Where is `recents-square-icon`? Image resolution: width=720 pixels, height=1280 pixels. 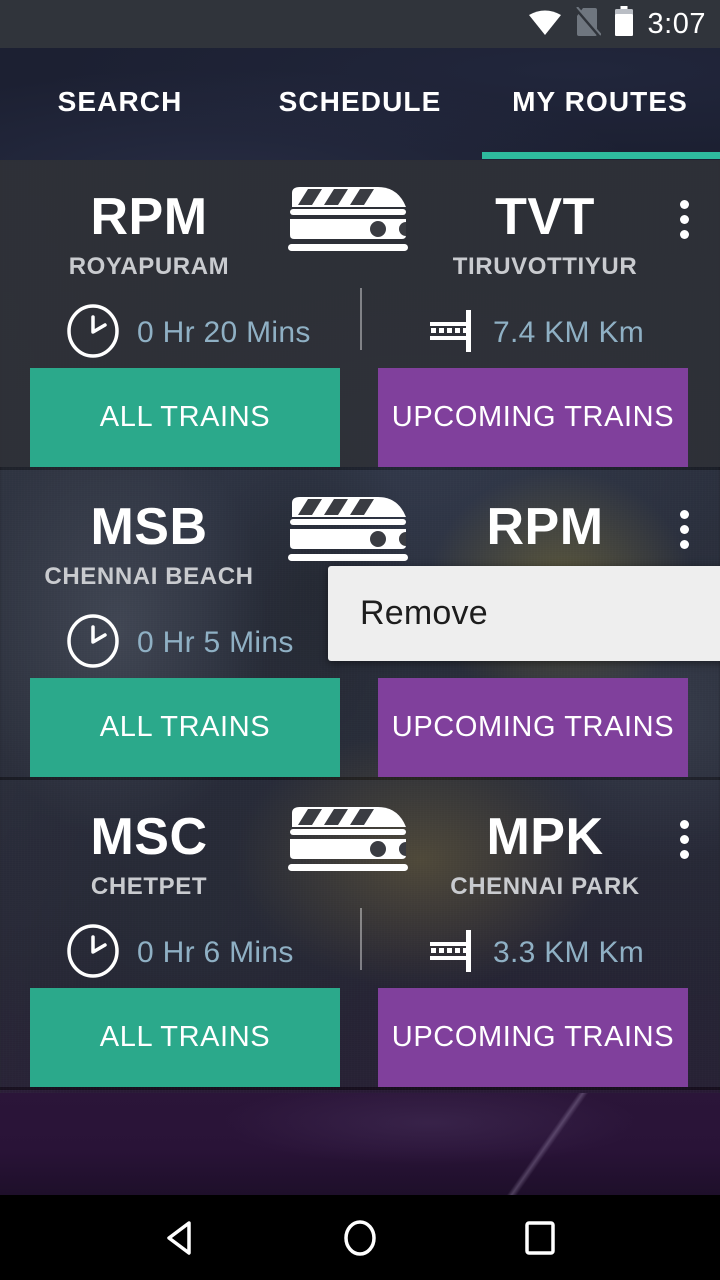
recents-square-icon is located at coordinates (540, 1238).